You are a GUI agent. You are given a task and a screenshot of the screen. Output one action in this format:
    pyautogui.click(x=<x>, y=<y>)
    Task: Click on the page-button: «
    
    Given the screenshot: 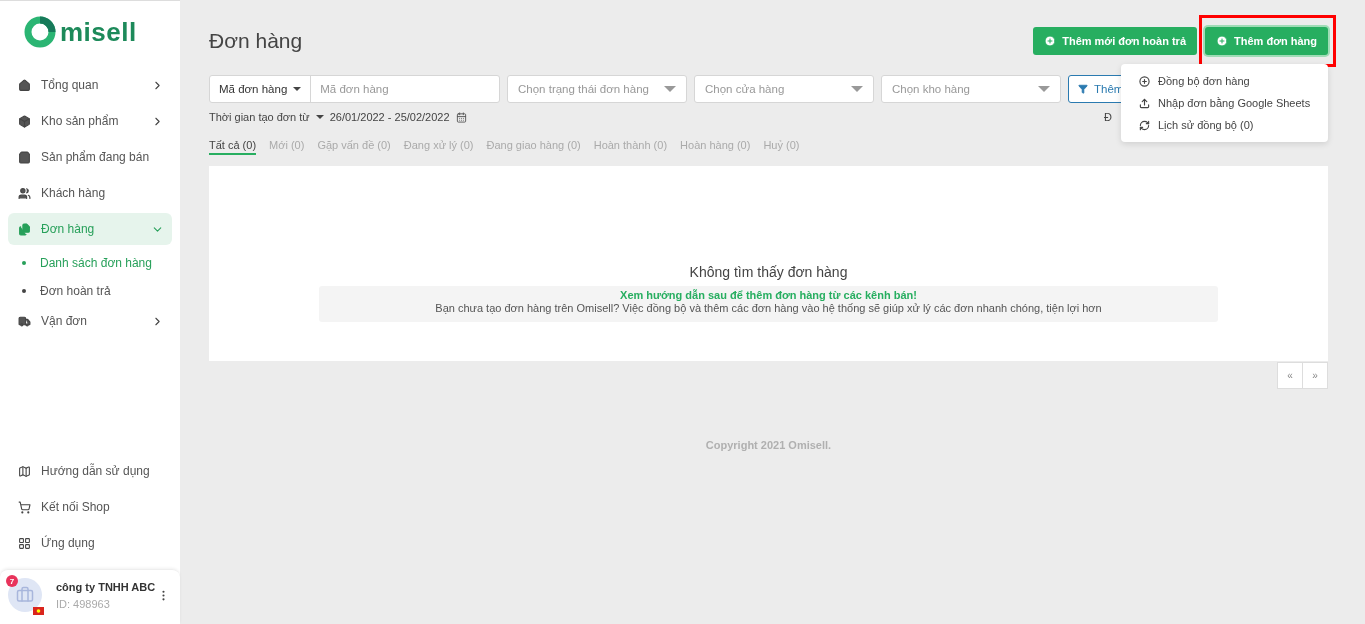 What is the action you would take?
    pyautogui.click(x=1290, y=375)
    